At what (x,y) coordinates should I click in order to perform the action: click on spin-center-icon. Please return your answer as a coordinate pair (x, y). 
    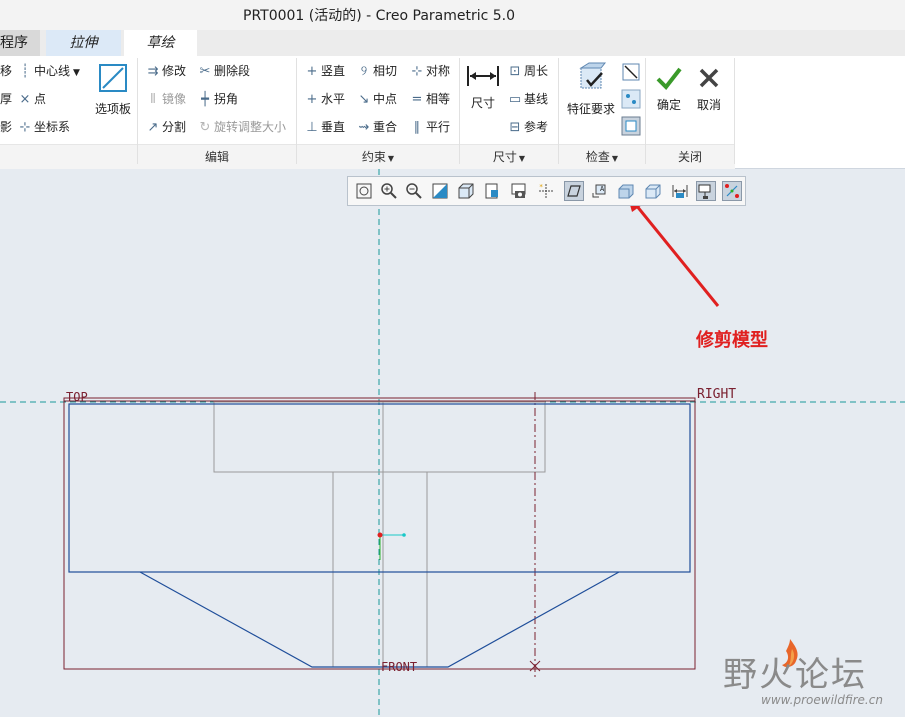
    Looking at the image, I should click on (574, 191).